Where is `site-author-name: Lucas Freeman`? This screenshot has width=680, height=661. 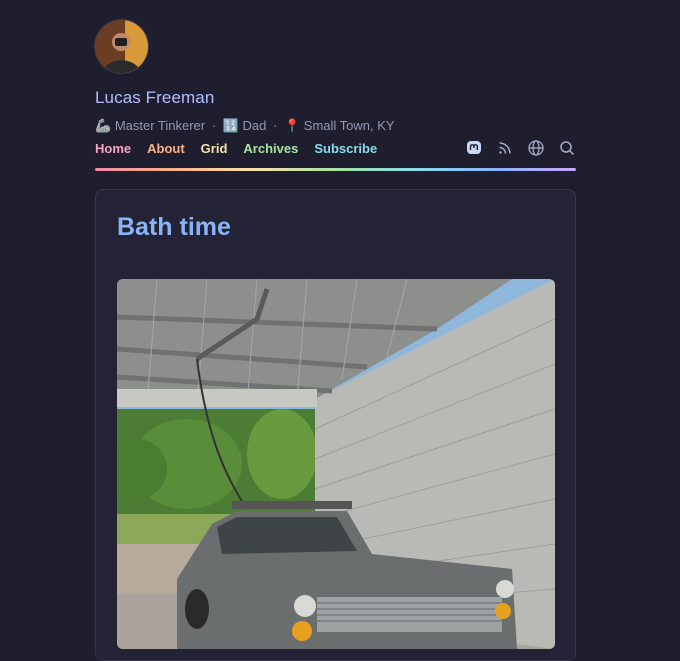
site-author-name: Lucas Freeman is located at coordinates (154, 98).